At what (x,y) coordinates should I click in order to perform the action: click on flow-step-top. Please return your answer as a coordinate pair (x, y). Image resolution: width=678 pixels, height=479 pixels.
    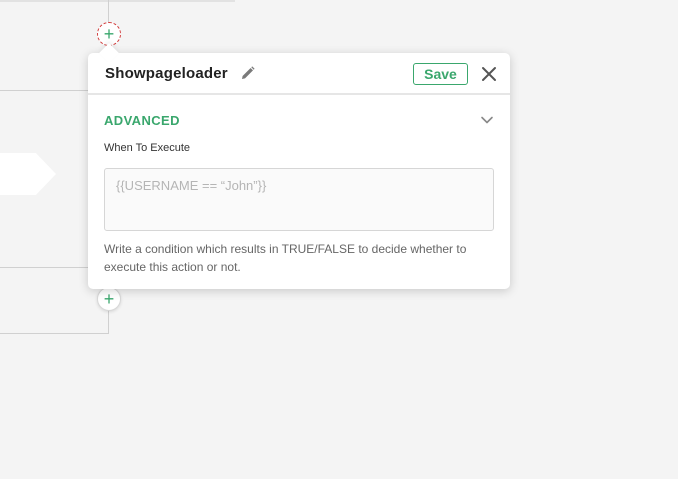
    Looking at the image, I should click on (117, 1).